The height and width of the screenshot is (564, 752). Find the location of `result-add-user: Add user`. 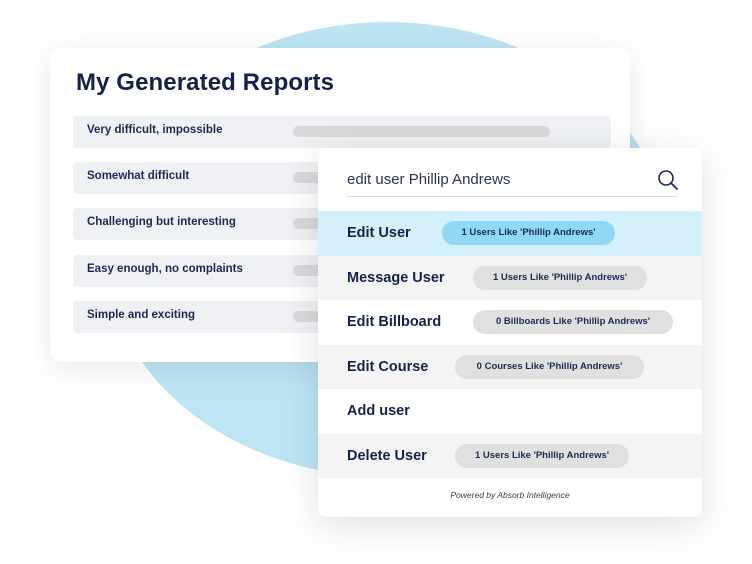

result-add-user: Add user is located at coordinates (510, 411).